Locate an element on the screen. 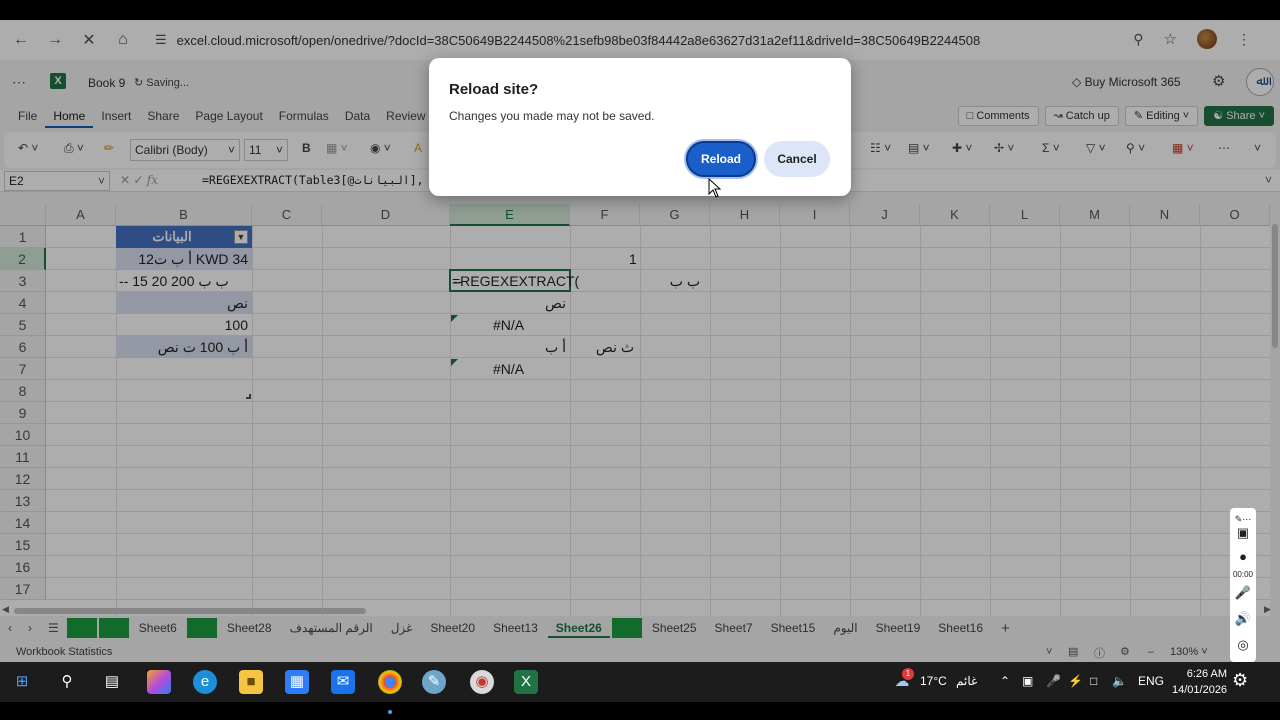 The image size is (1280, 720). volume-icon: 🔈 is located at coordinates (1119, 681).